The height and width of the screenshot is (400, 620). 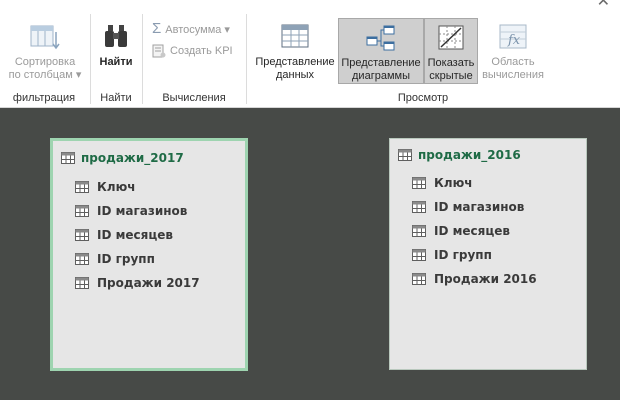 I want to click on calc-area-label-line1: Область, so click(x=513, y=62).